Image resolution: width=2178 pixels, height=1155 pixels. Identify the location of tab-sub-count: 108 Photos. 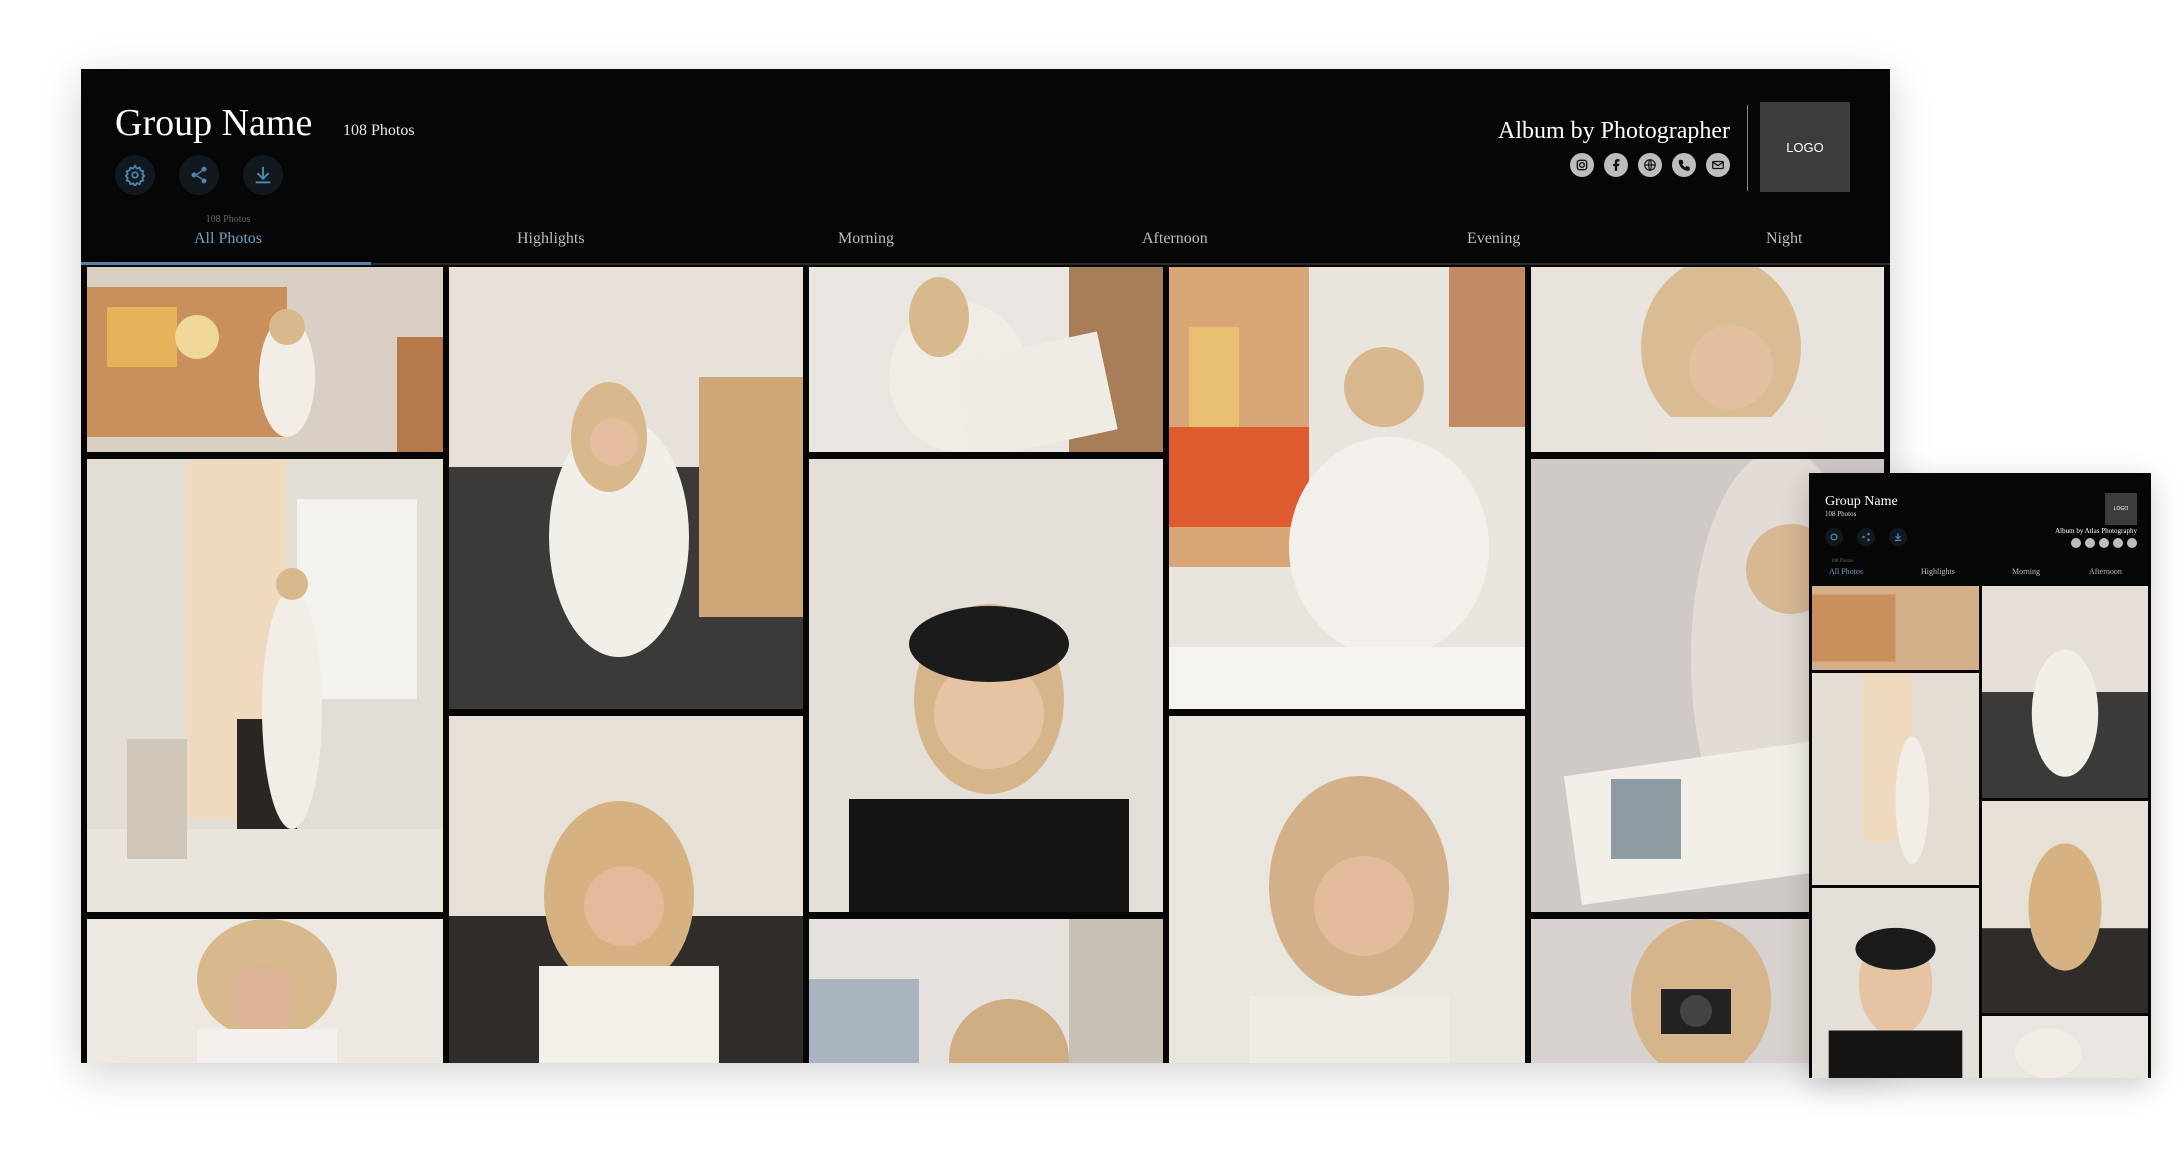
(228, 219).